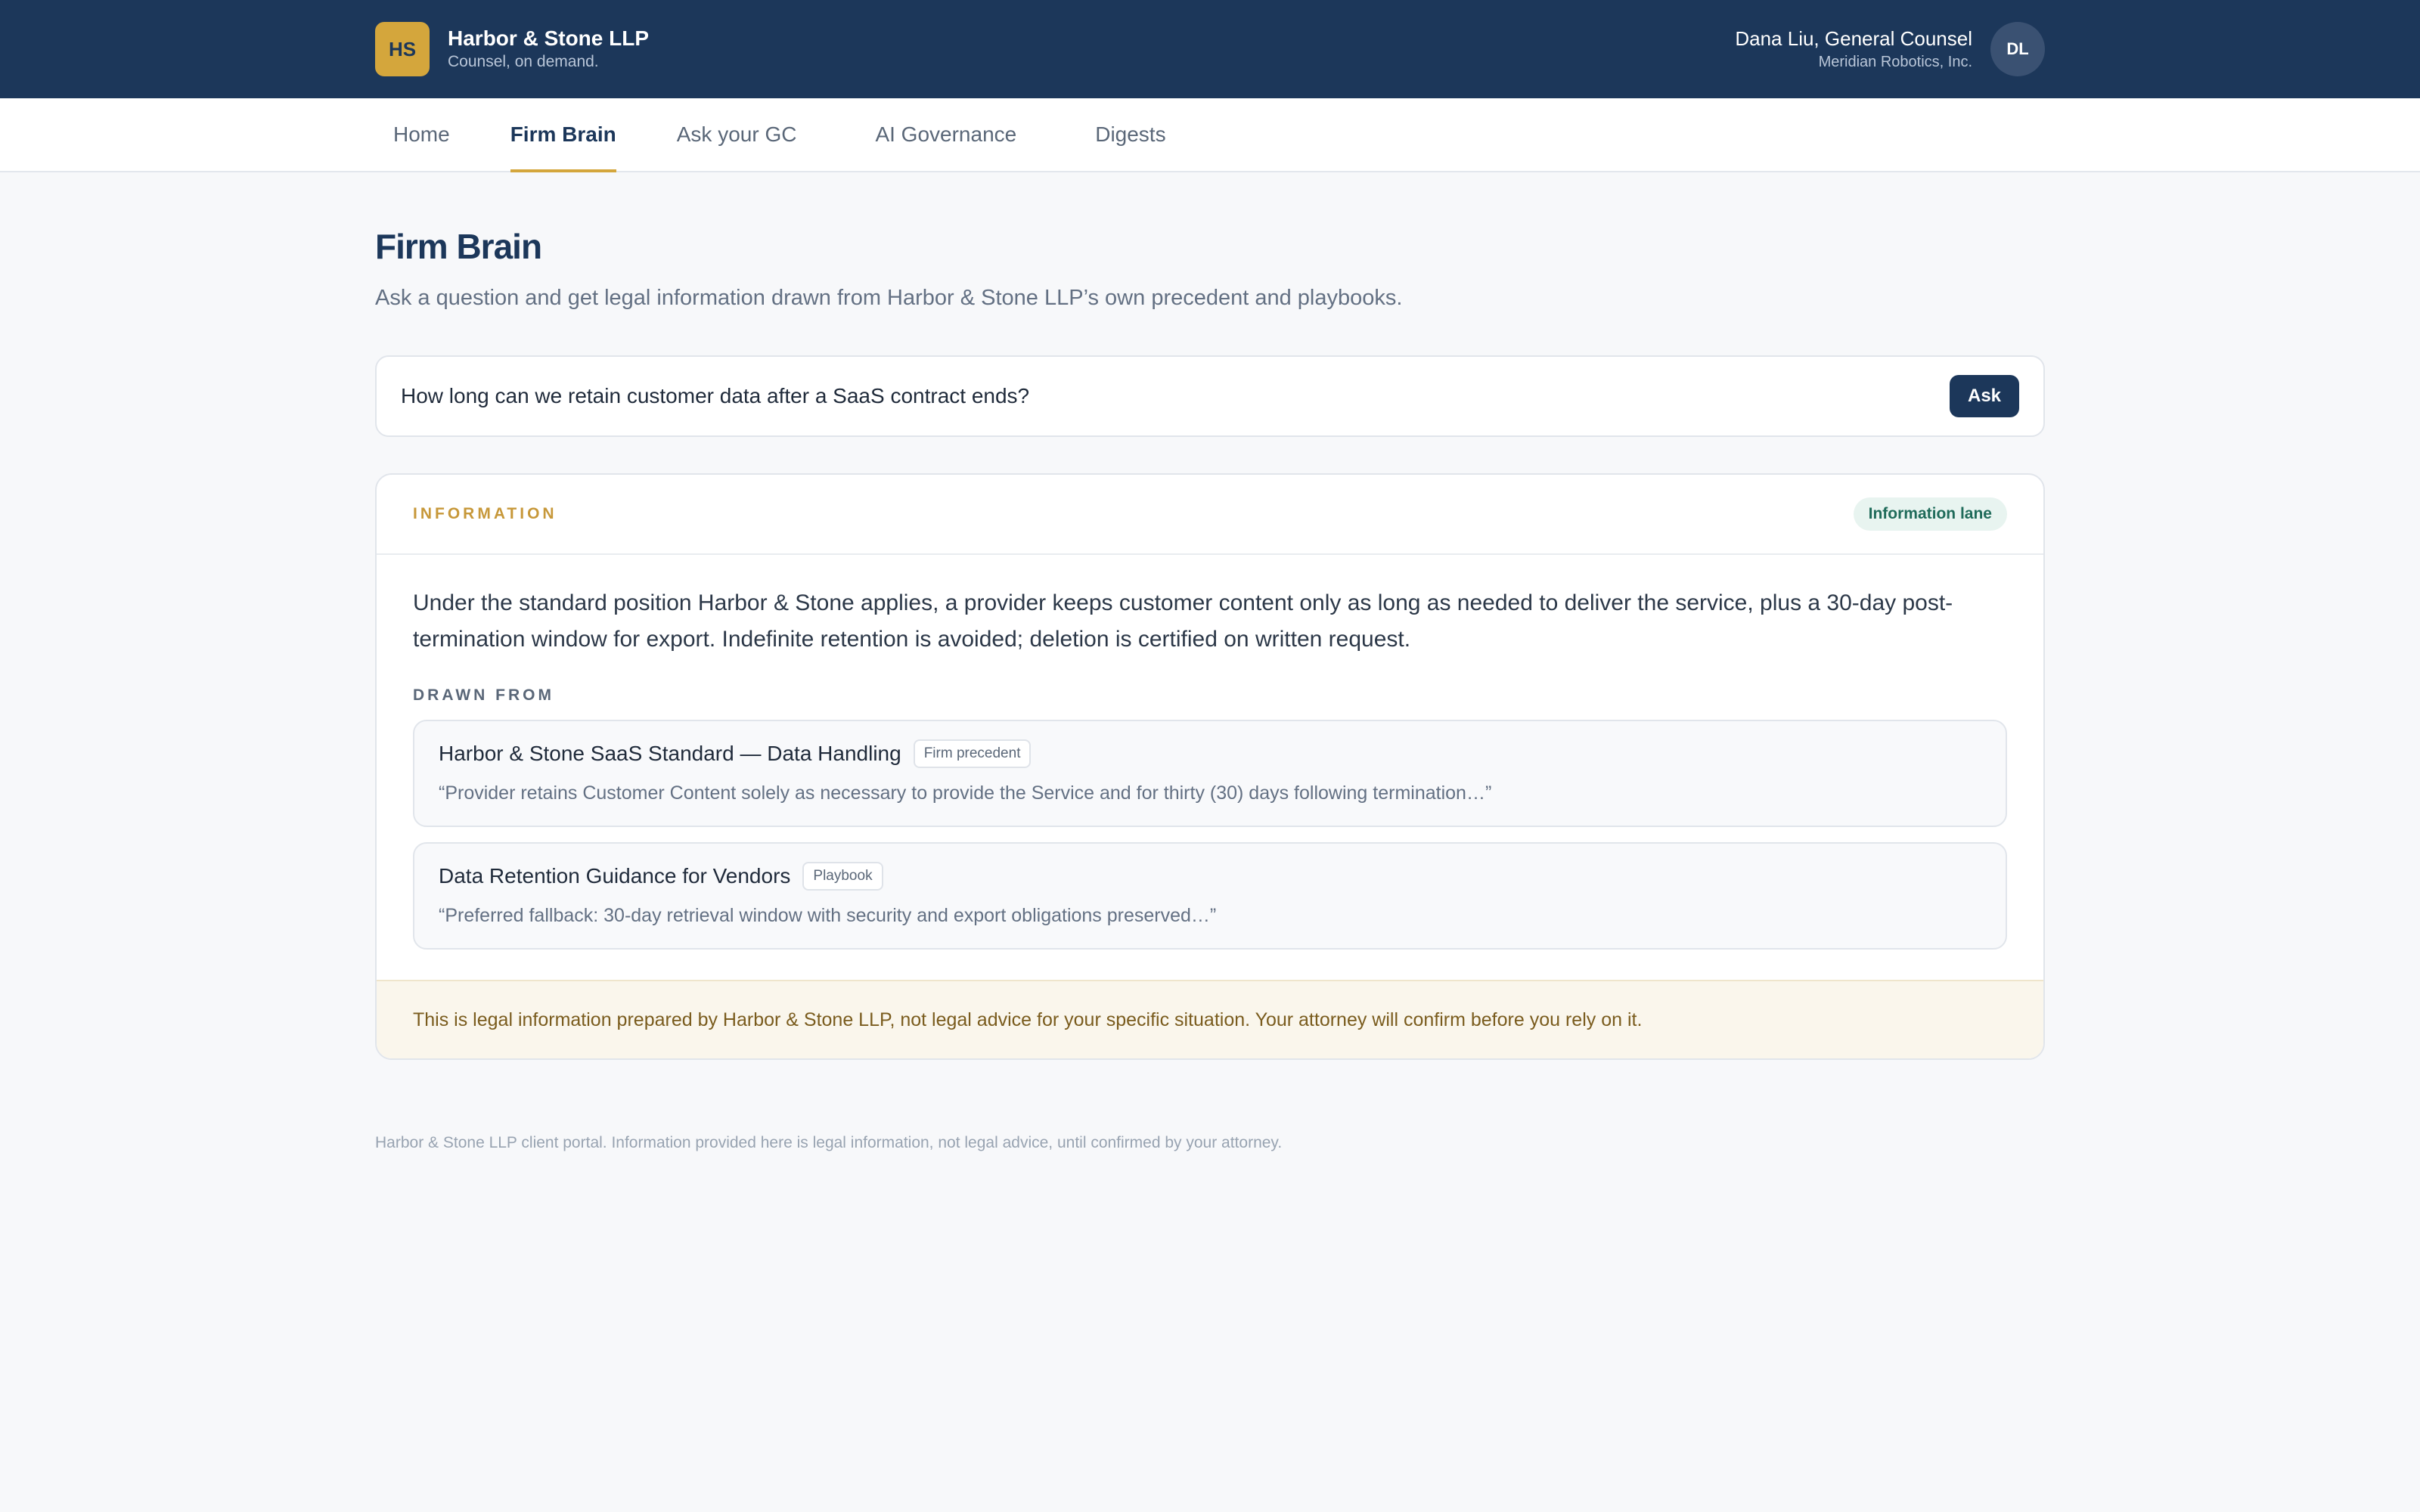 The image size is (2420, 1512). I want to click on question-input, so click(1175, 396).